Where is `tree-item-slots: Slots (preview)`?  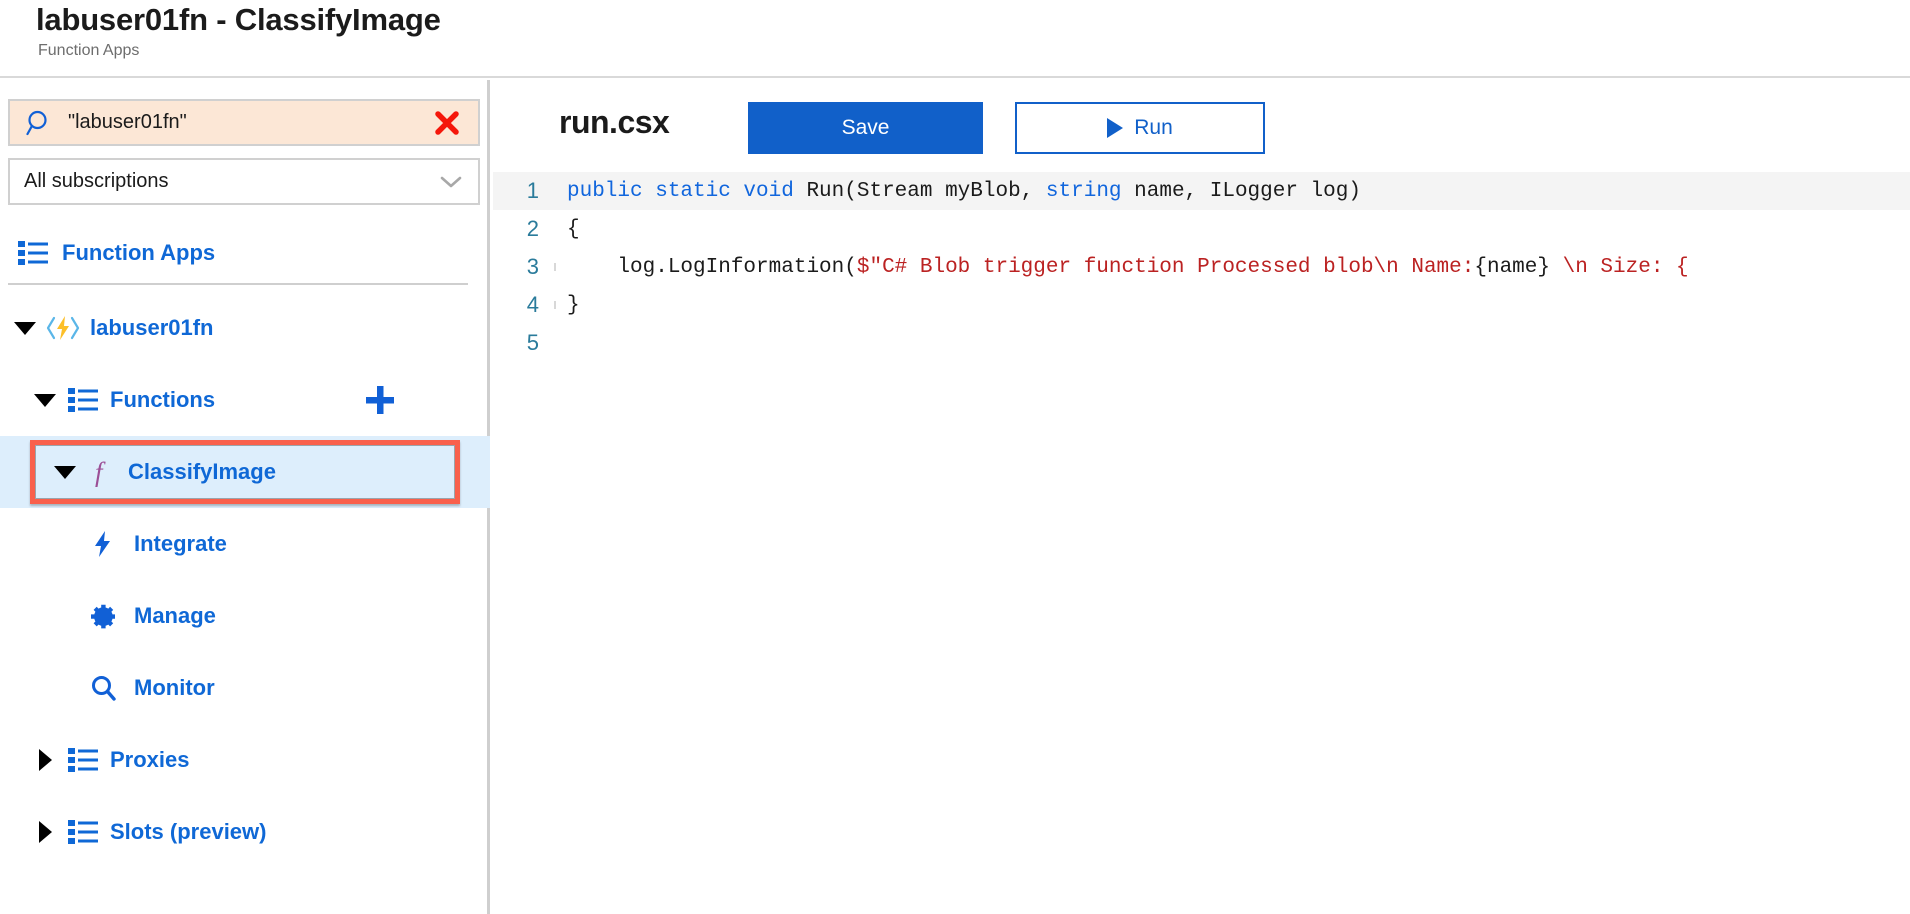
tree-item-slots: Slots (preview) is located at coordinates (245, 832).